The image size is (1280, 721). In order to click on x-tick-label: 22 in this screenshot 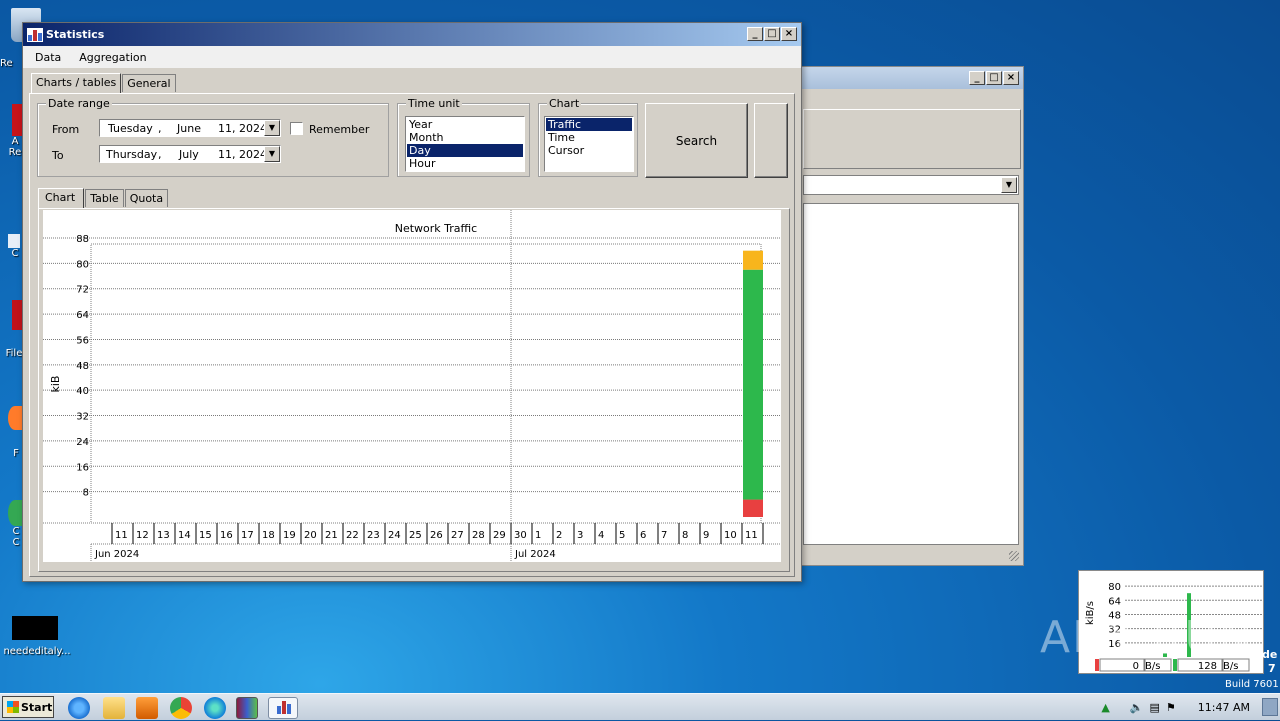, I will do `click(352, 535)`.